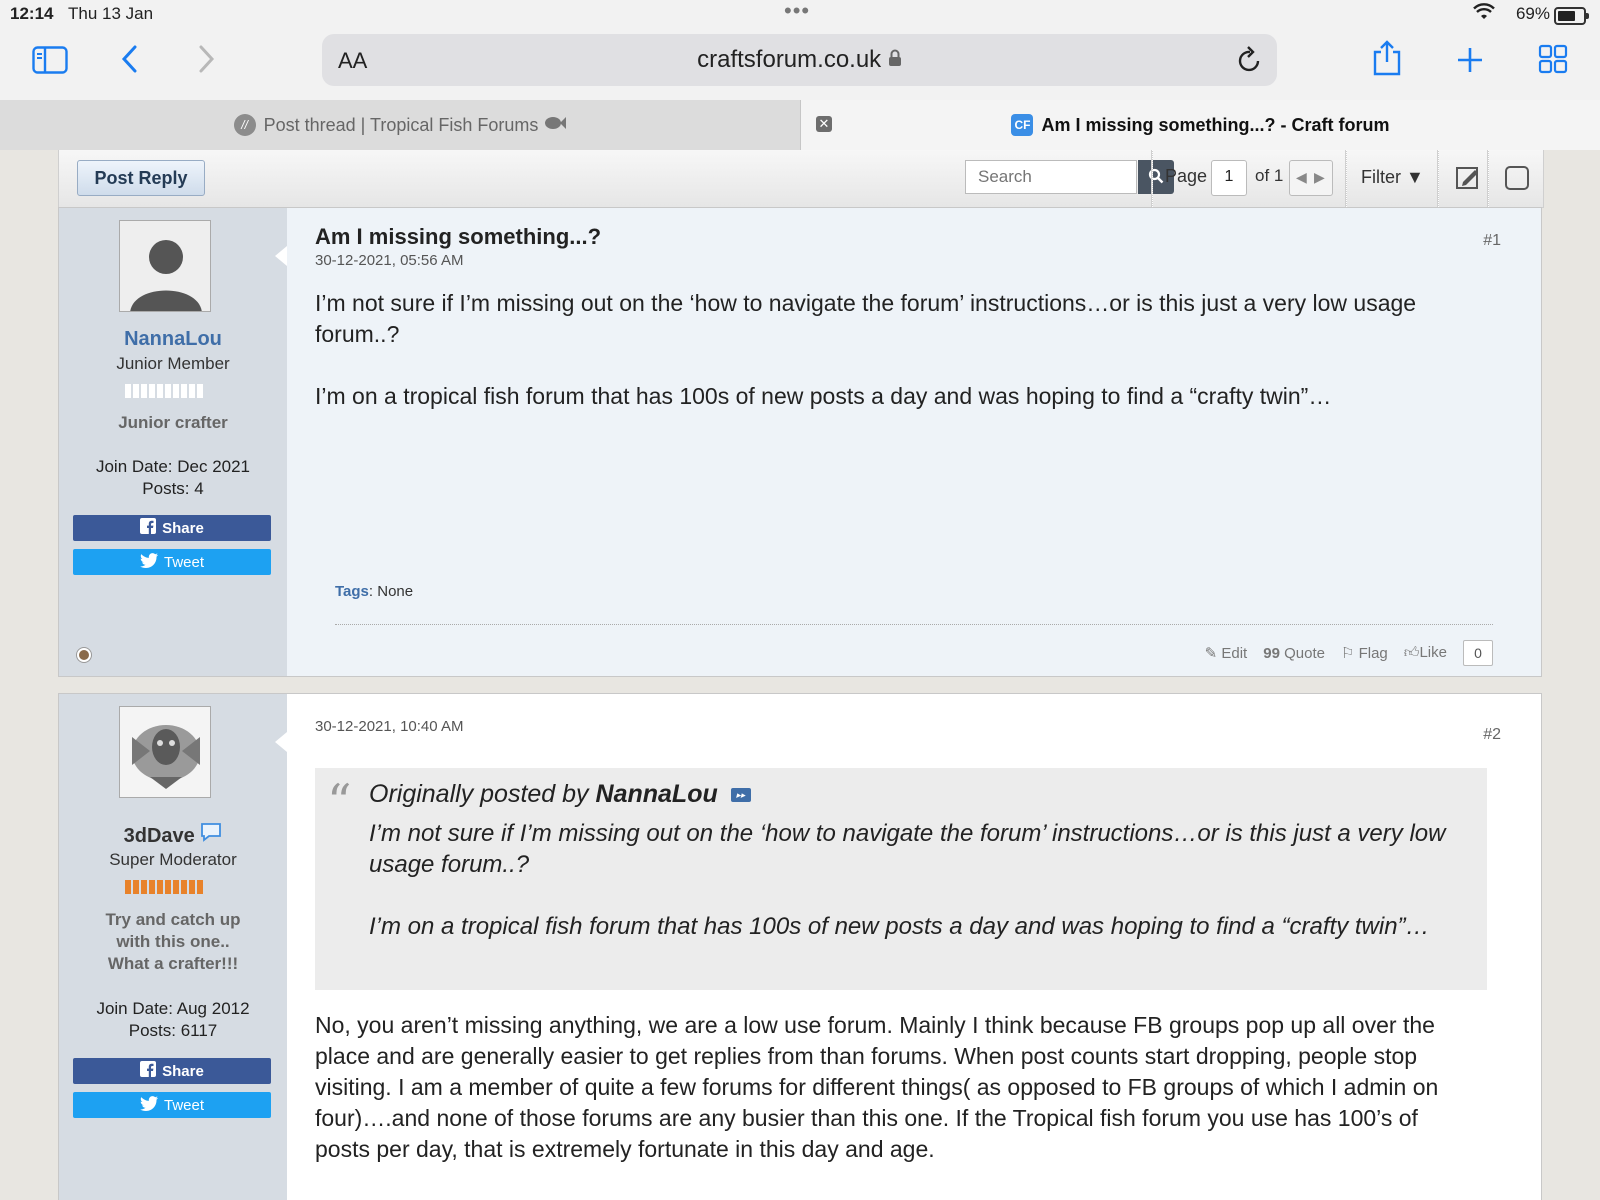 This screenshot has width=1600, height=1200. What do you see at coordinates (1319, 177) in the screenshot?
I see `next-page-icon: ▶` at bounding box center [1319, 177].